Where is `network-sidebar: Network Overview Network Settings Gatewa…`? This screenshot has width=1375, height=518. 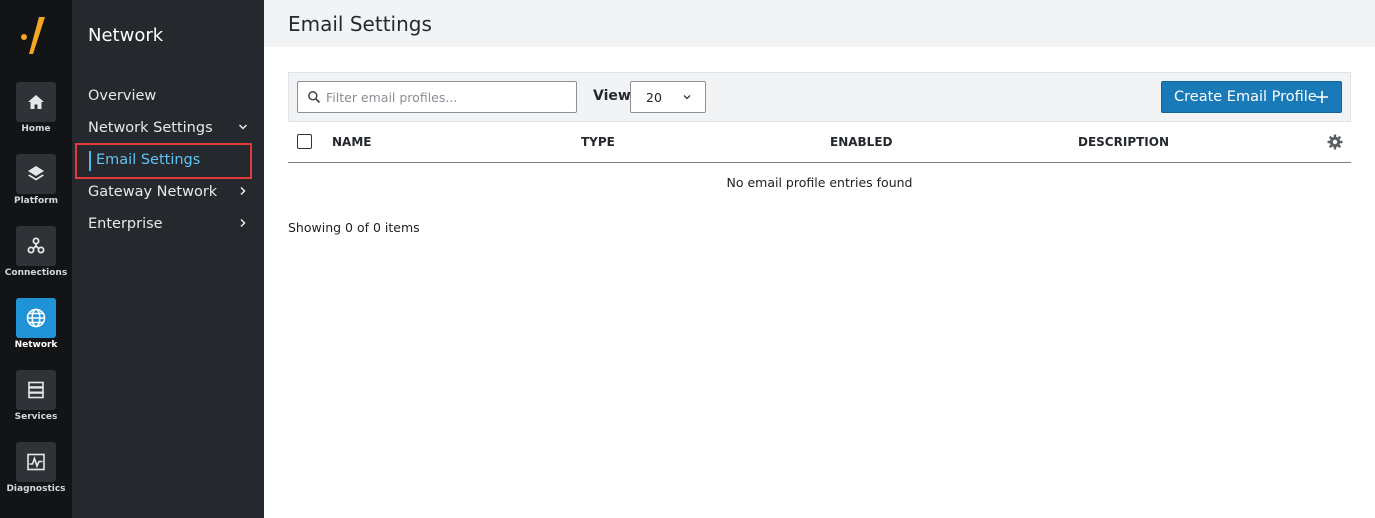 network-sidebar: Network Overview Network Settings Gatewa… is located at coordinates (168, 259).